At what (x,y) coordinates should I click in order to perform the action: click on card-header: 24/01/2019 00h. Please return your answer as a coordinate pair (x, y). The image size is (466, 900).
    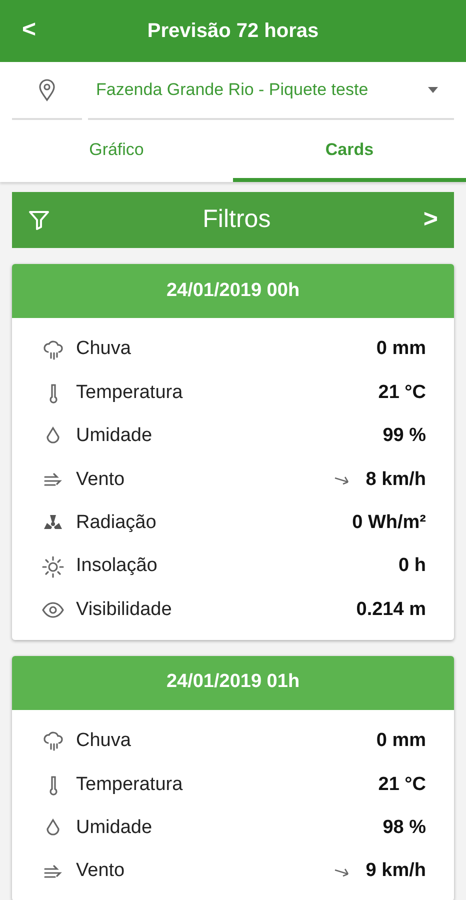
    Looking at the image, I should click on (233, 291).